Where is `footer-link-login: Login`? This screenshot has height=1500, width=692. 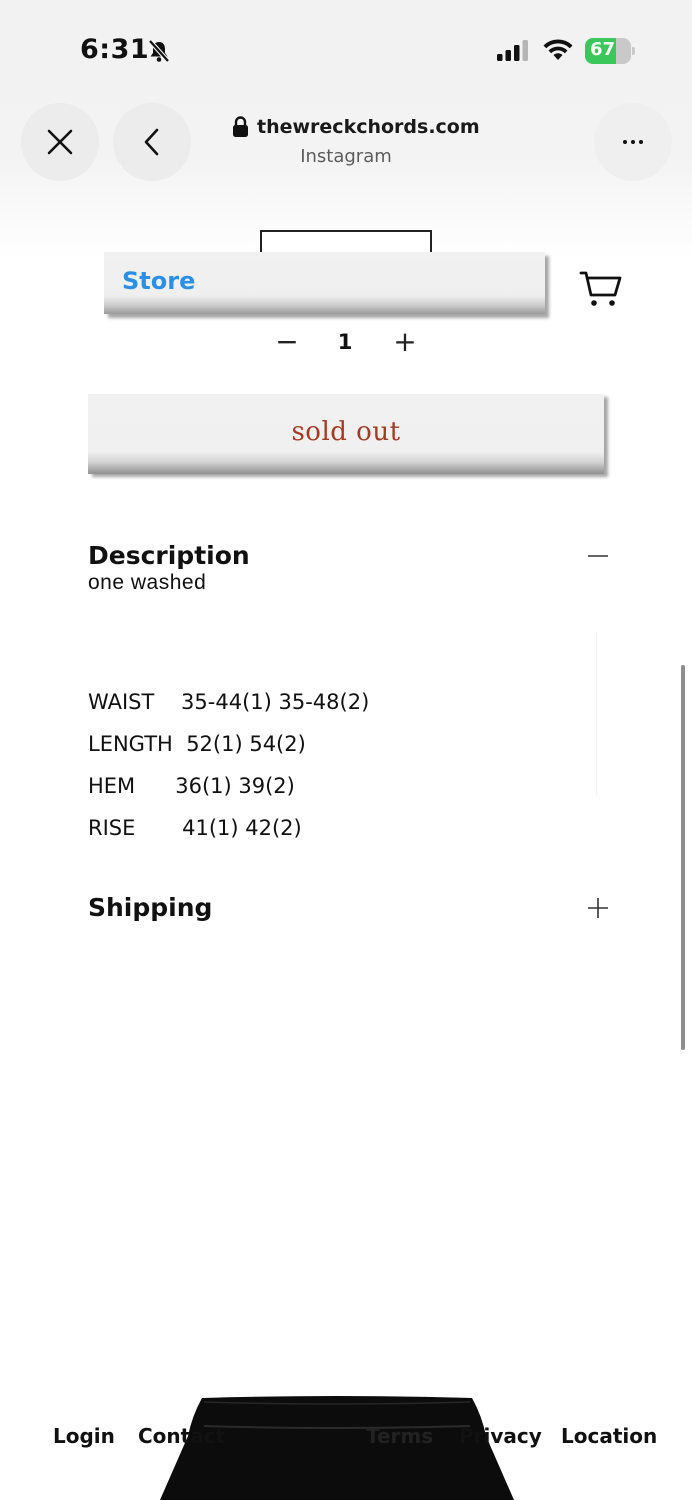 footer-link-login: Login is located at coordinates (84, 1436).